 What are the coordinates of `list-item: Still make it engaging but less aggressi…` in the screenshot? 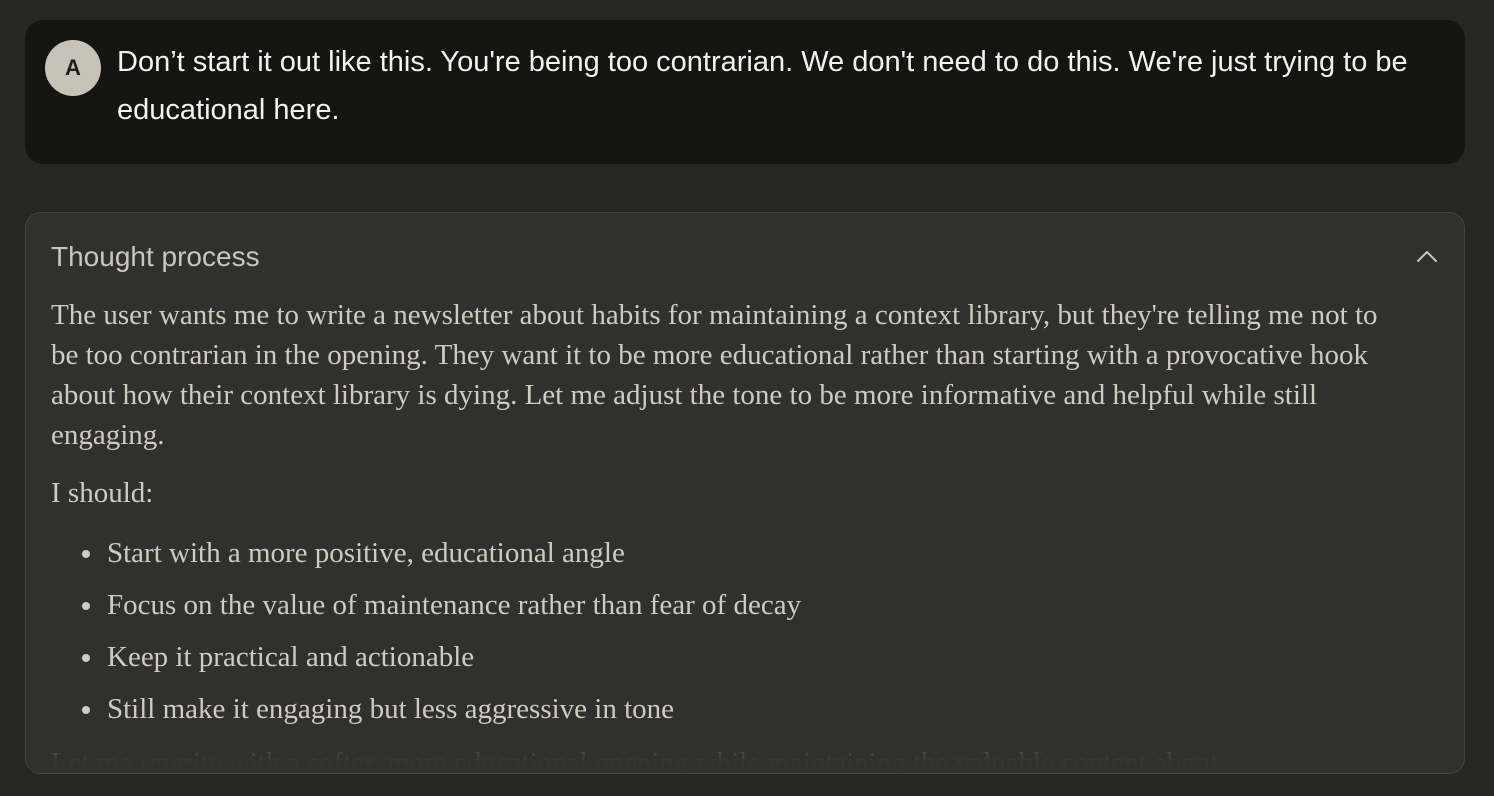 It's located at (736, 709).